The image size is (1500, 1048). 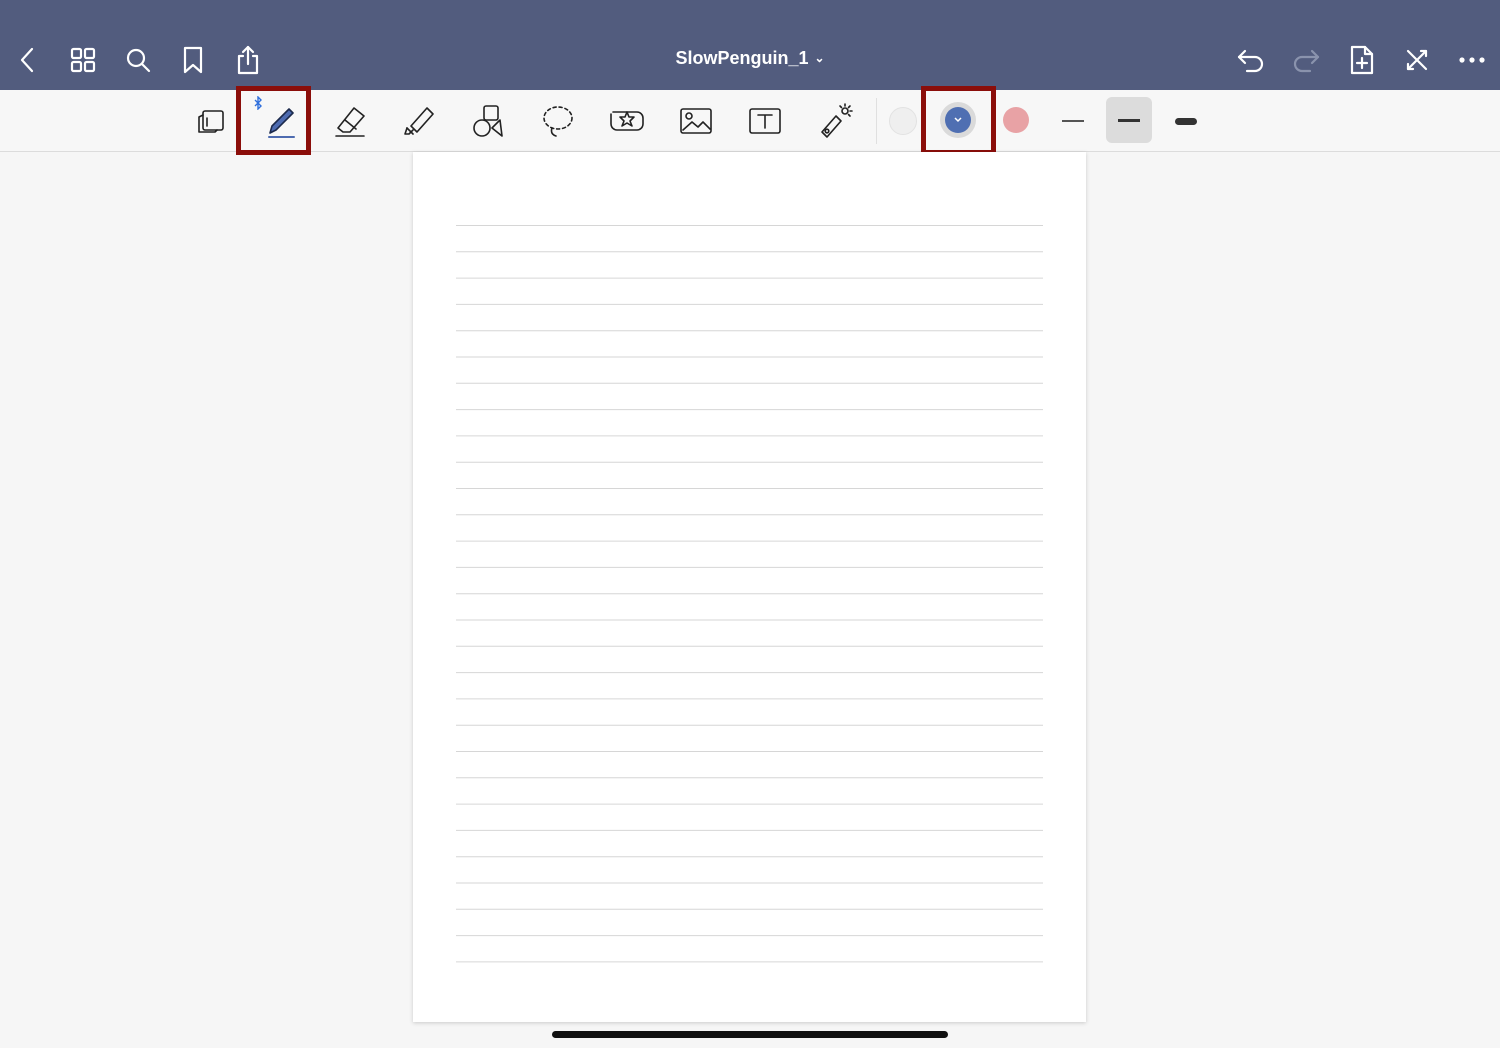 What do you see at coordinates (211, 121) in the screenshot?
I see `read-mode-icon` at bounding box center [211, 121].